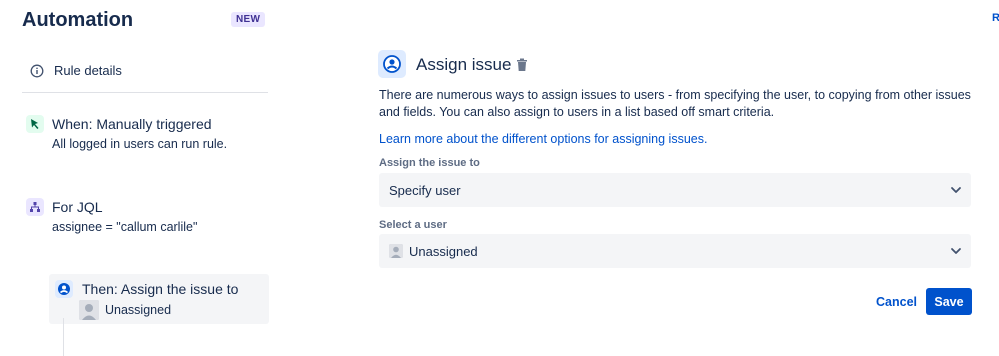  Describe the element at coordinates (392, 64) in the screenshot. I see `assign-user-icon` at that location.